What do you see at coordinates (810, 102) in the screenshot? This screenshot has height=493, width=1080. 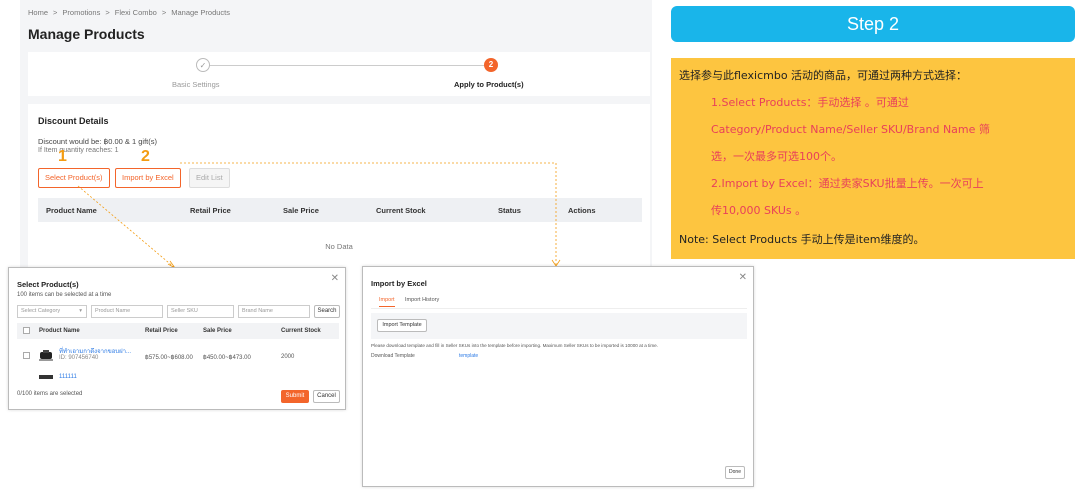 I see `note-line-2: 1.Select Products：手动选择 。可通过` at bounding box center [810, 102].